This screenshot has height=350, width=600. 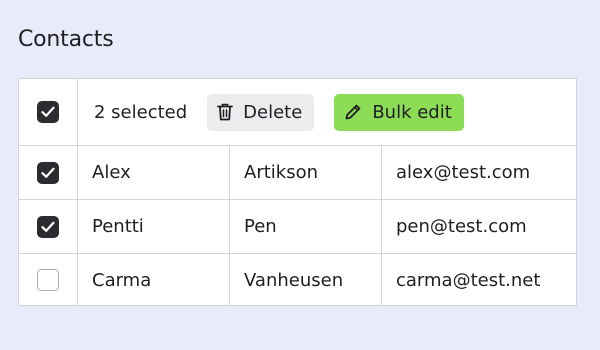 I want to click on bulk-edit-button: Bulk edit, so click(x=399, y=112).